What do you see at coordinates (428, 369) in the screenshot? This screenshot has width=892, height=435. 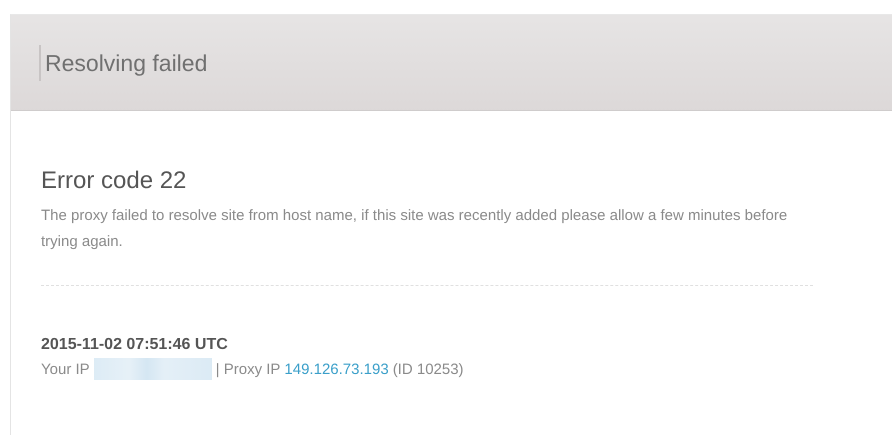 I see `id-text: (ID 10253)` at bounding box center [428, 369].